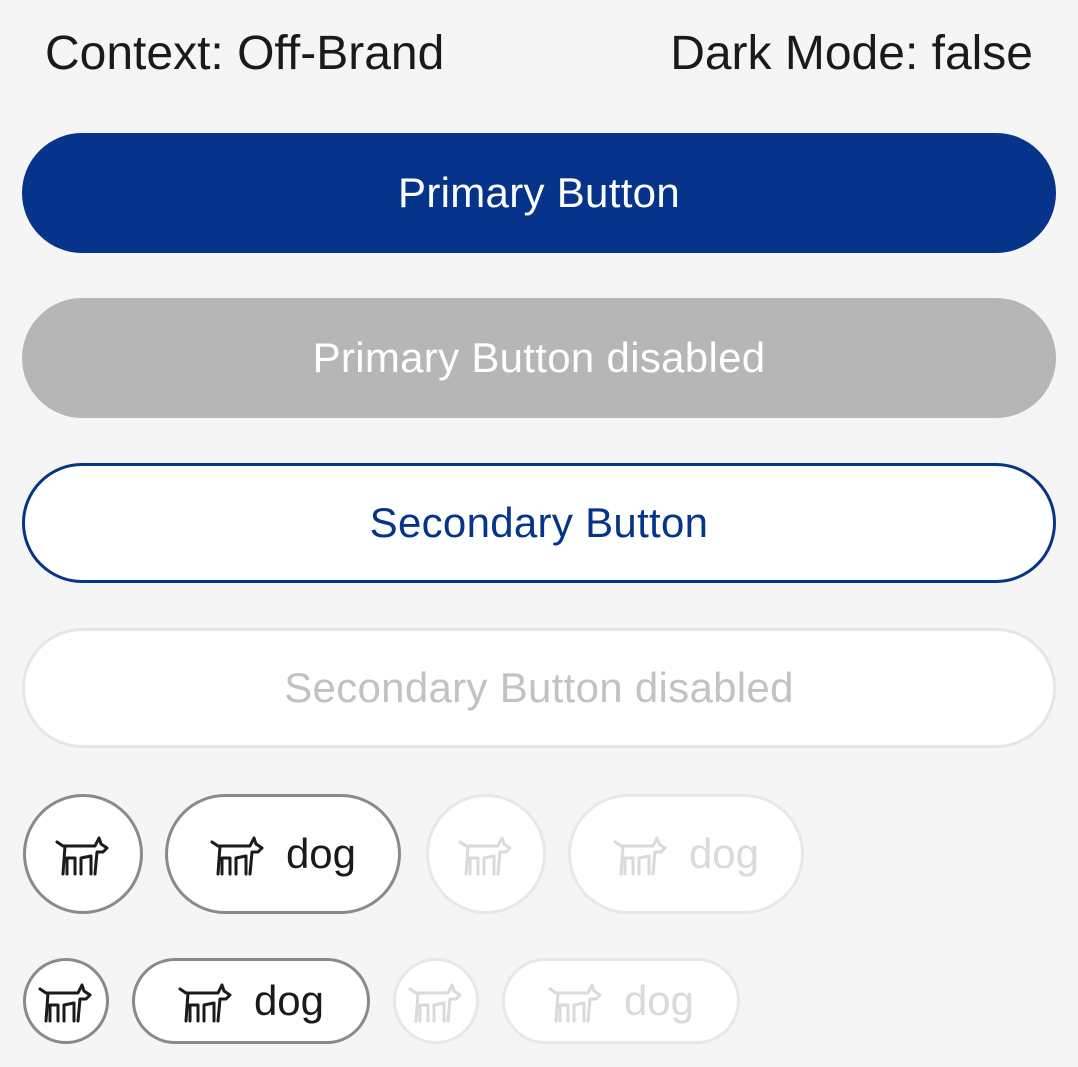 This screenshot has width=1078, height=1067. I want to click on dog-icon-button-small-disabled, so click(436, 1001).